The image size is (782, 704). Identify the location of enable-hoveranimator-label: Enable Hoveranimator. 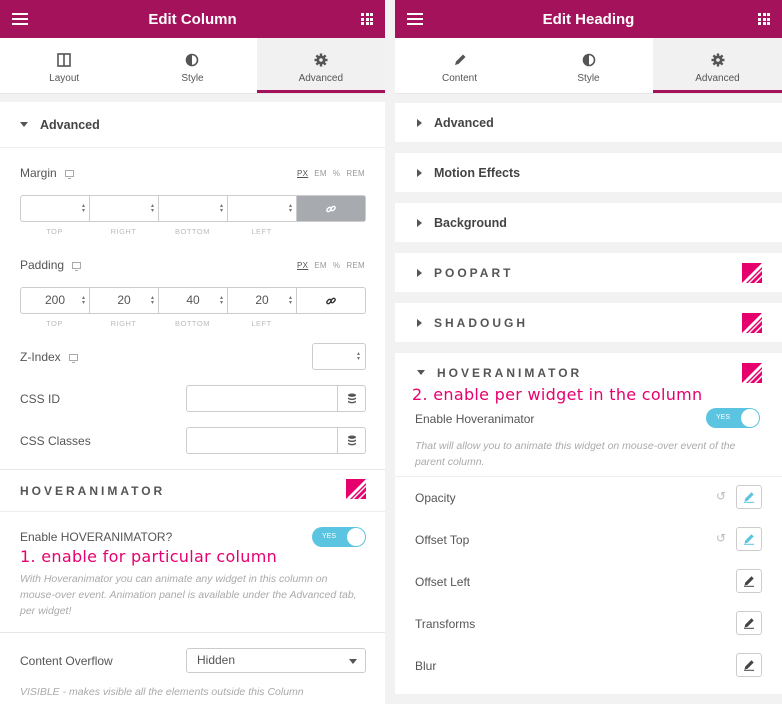
(475, 419).